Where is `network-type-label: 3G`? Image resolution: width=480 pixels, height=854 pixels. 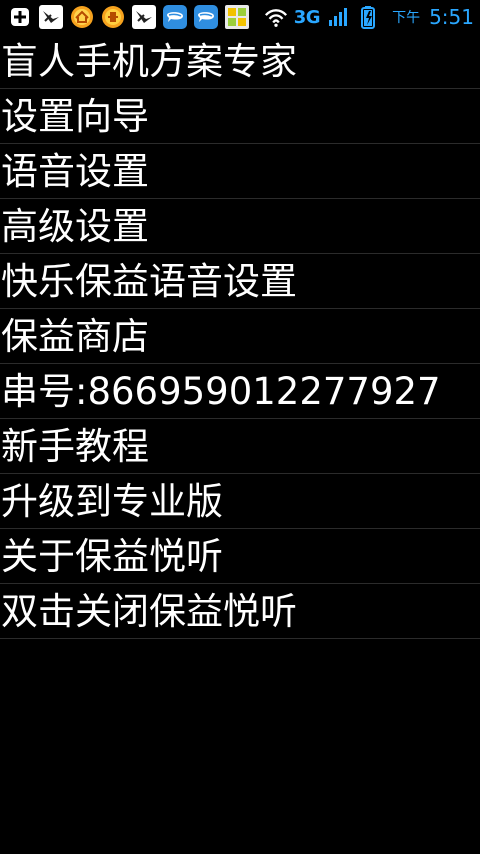 network-type-label: 3G is located at coordinates (307, 17).